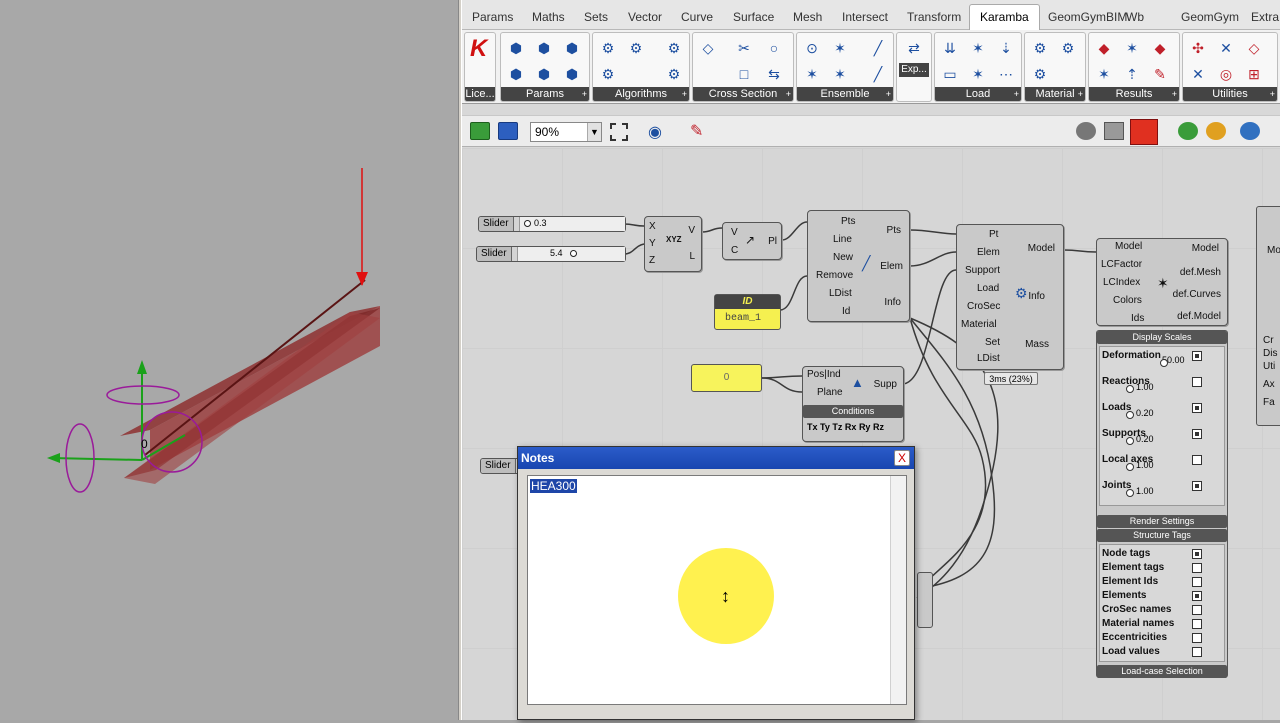 Image resolution: width=1280 pixels, height=723 pixels. Describe the element at coordinates (753, 17) in the screenshot. I see `tab-surface: Surface` at that location.